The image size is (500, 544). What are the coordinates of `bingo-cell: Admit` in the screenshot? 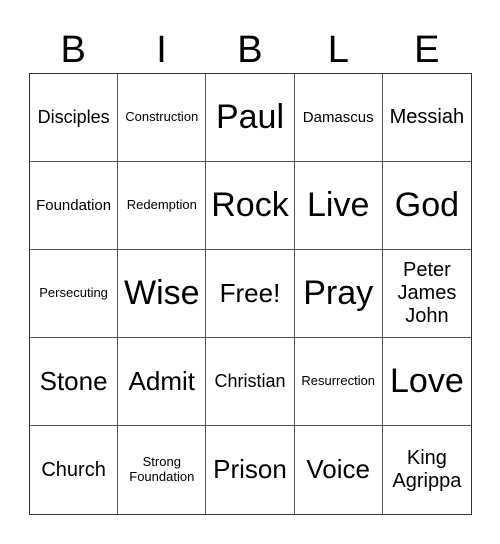 It's located at (162, 382).